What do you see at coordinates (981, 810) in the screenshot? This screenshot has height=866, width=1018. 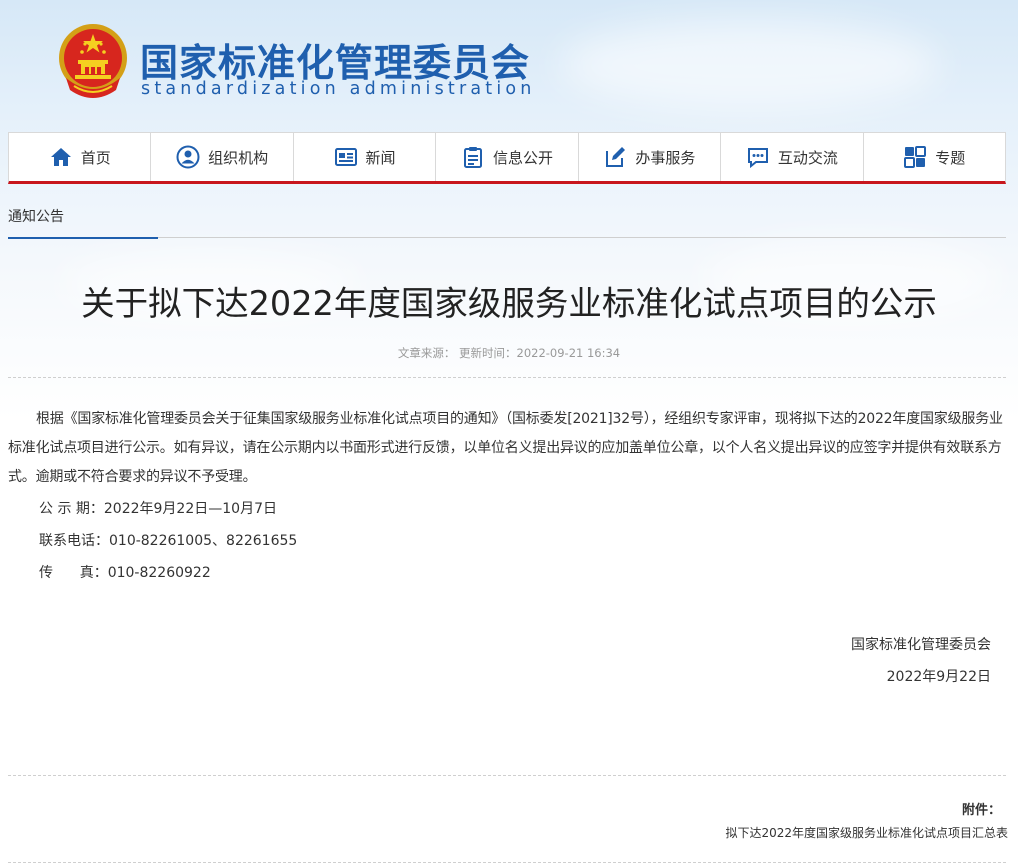 I see `attachment-label: 附件：` at bounding box center [981, 810].